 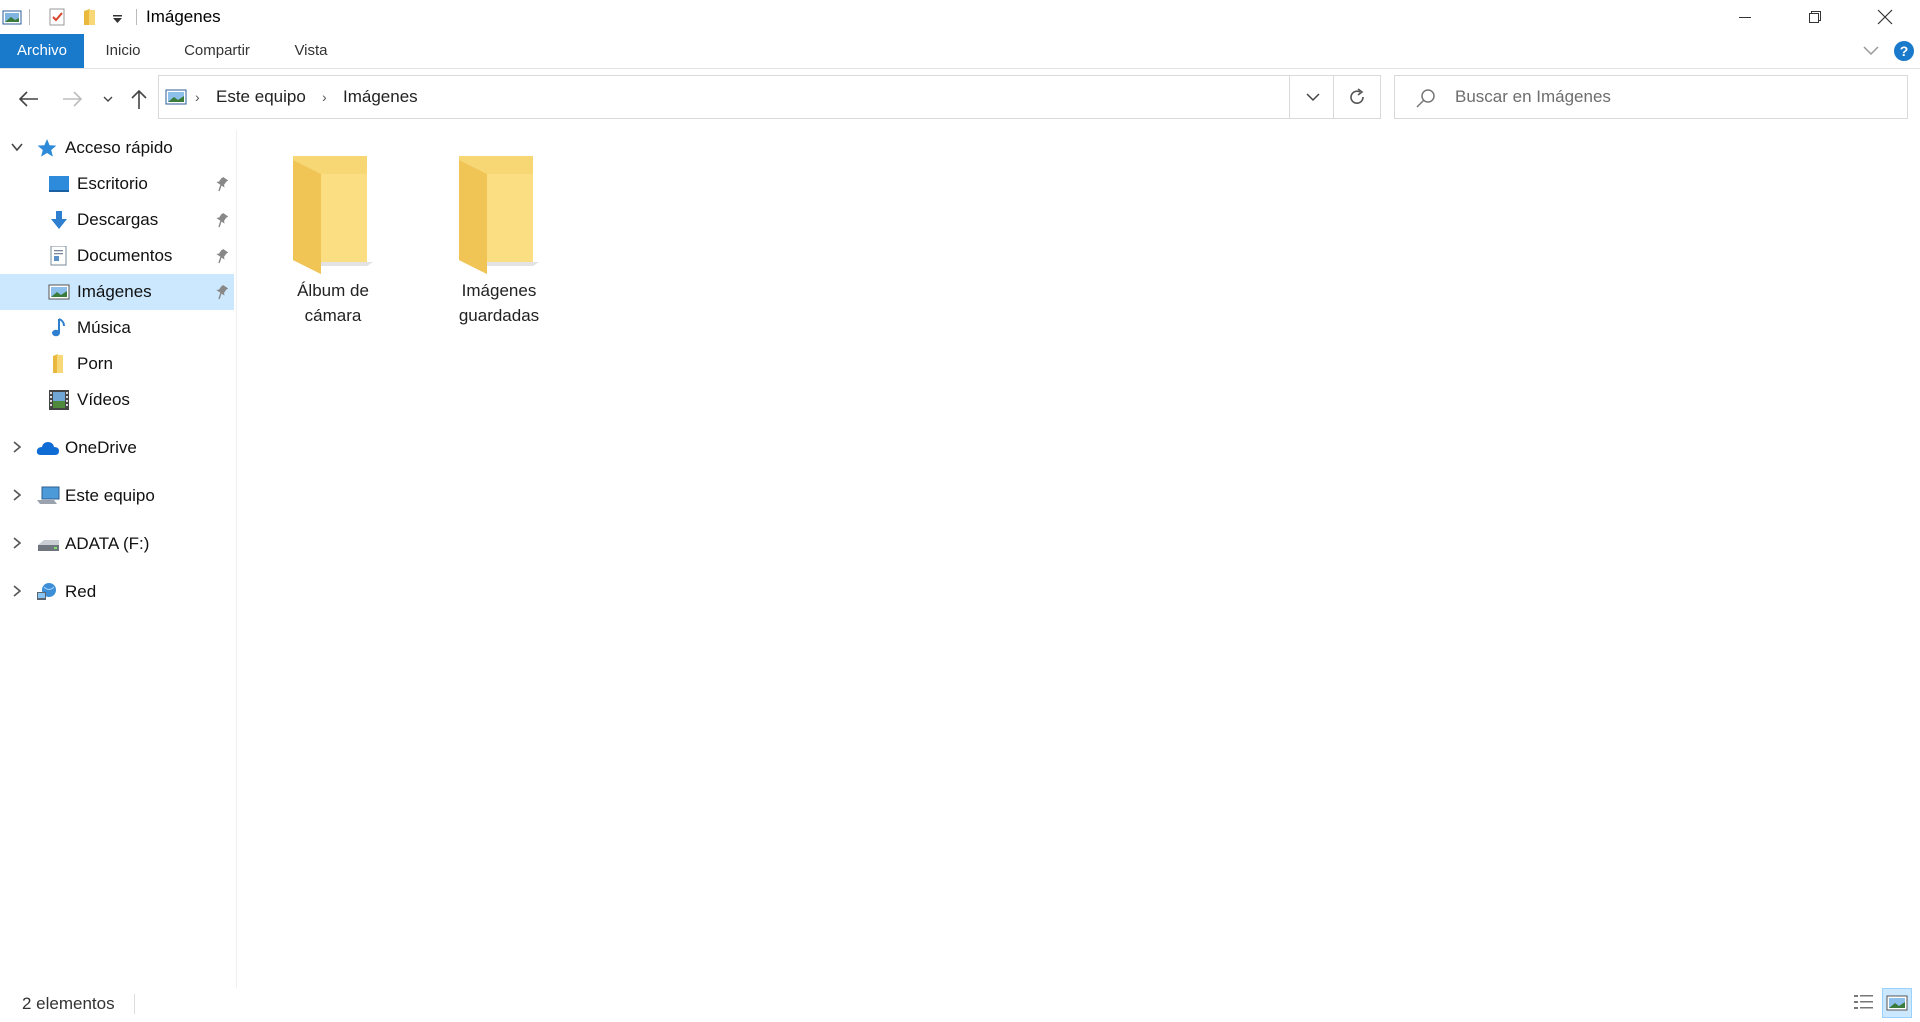 I want to click on sidebar-item-este-equipo: Este equipo, so click(x=117, y=496).